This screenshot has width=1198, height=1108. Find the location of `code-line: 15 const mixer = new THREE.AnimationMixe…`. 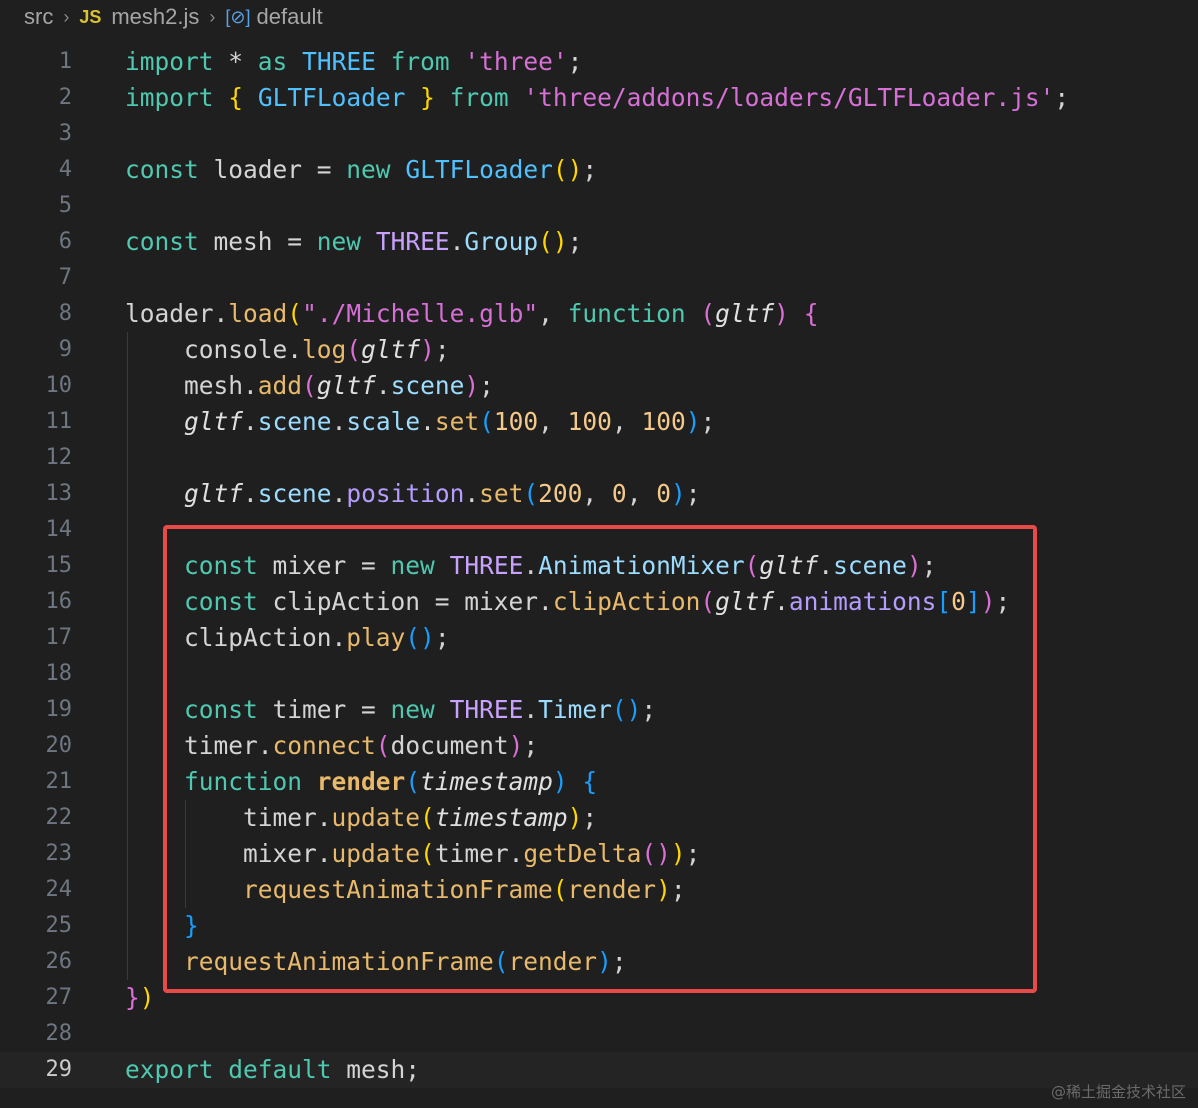

code-line: 15 const mixer = new THREE.AnimationMixe… is located at coordinates (599, 566).